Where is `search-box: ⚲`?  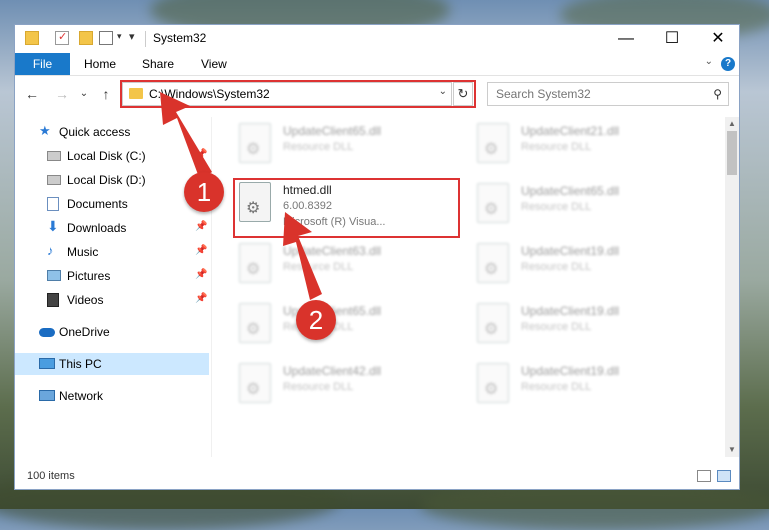
search-box: ⚲ is located at coordinates (608, 94).